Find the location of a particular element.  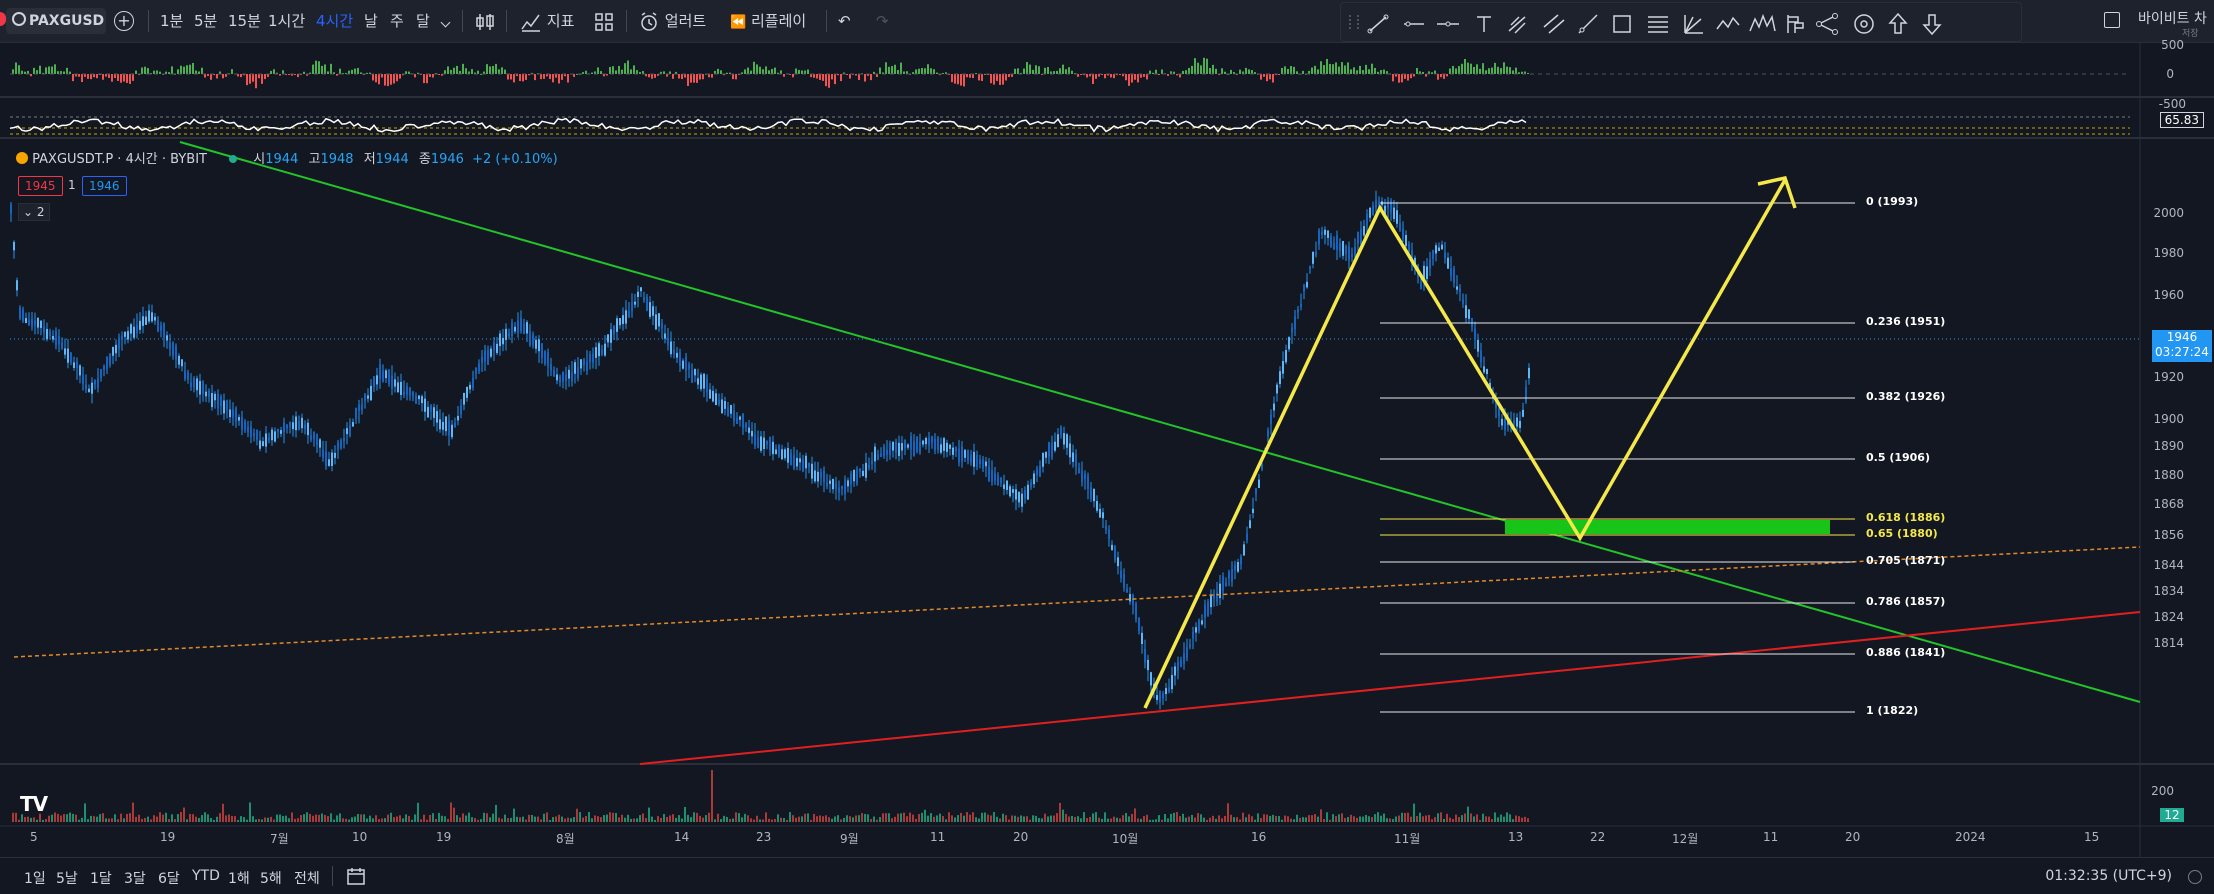

pitchfork-tool is located at coordinates (1518, 24).